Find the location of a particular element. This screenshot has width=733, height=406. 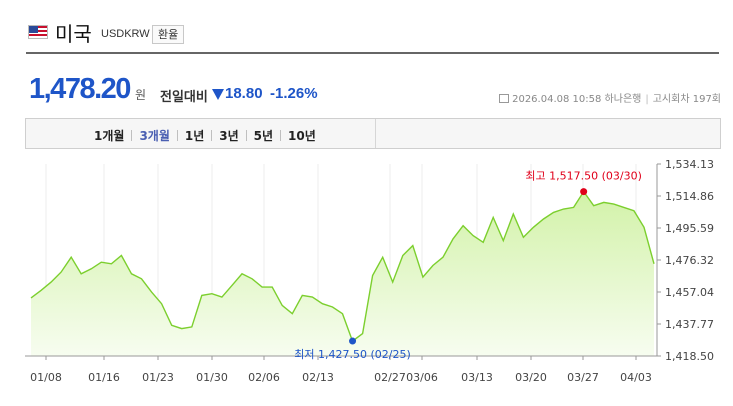

tab-period-0: 1개월 is located at coordinates (109, 135).